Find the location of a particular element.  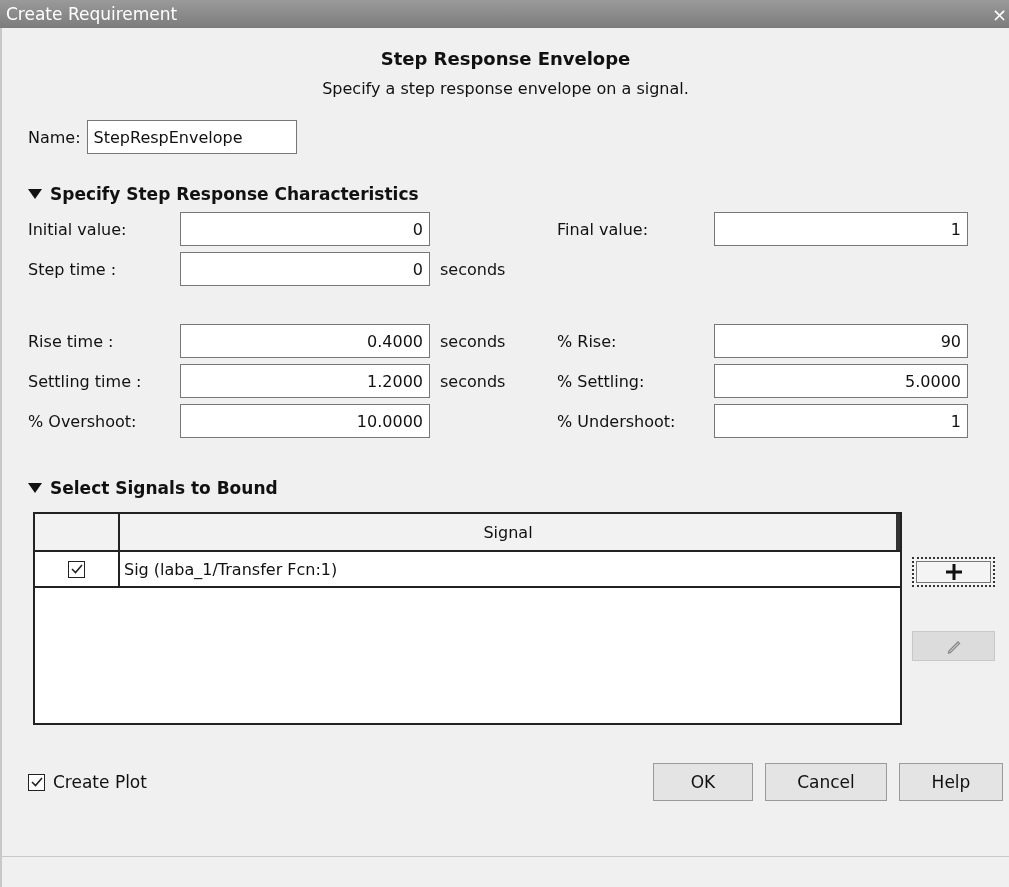

number-field: 1.2000 is located at coordinates (305, 381).